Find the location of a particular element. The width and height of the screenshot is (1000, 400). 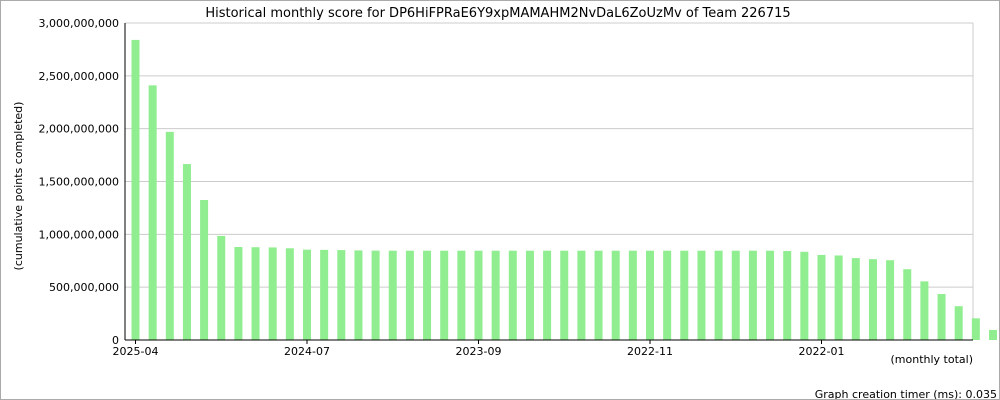

y-tick-label: 2,500,000,000 is located at coordinates (79, 76).